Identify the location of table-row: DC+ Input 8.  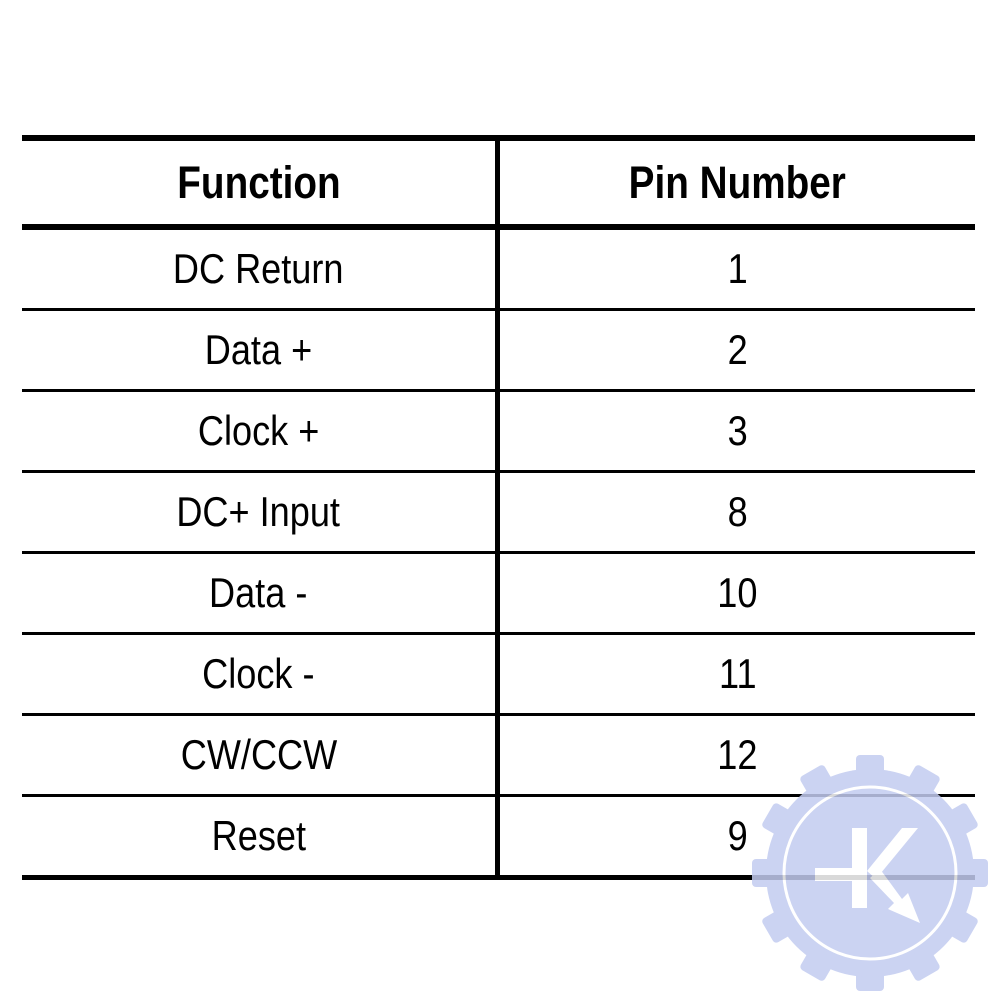
(498, 512).